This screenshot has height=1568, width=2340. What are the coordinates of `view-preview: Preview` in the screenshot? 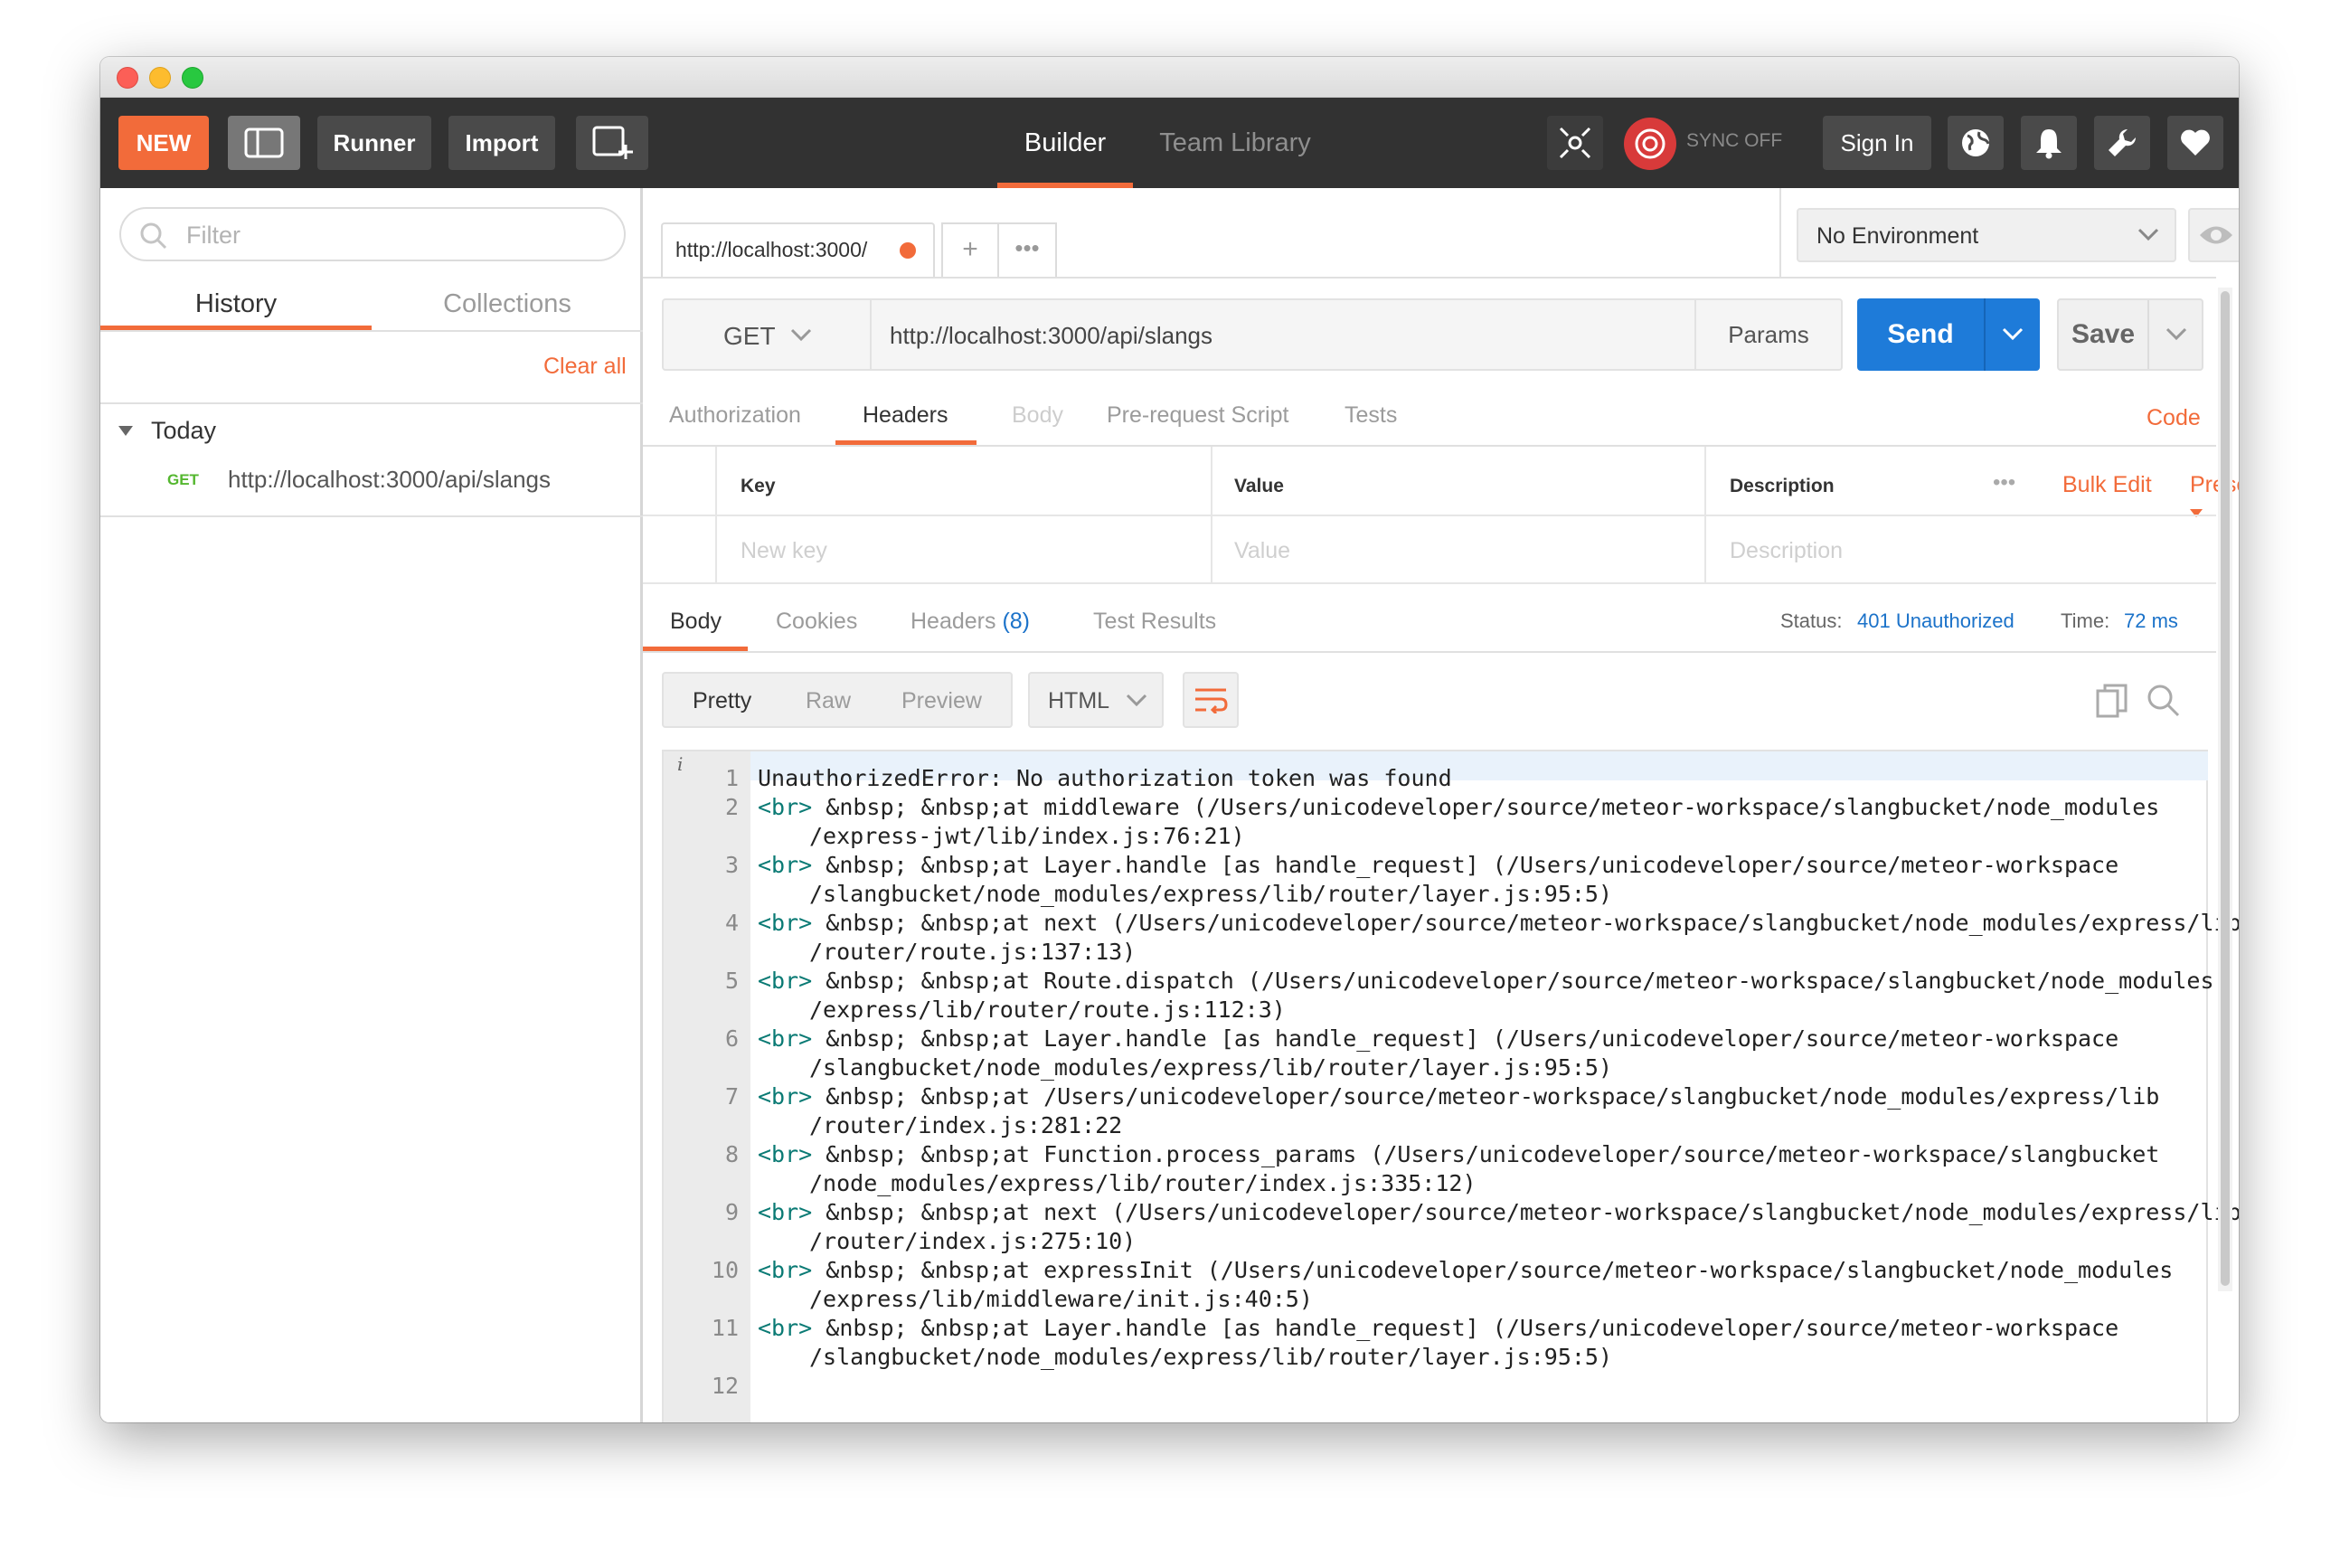 It's located at (941, 701).